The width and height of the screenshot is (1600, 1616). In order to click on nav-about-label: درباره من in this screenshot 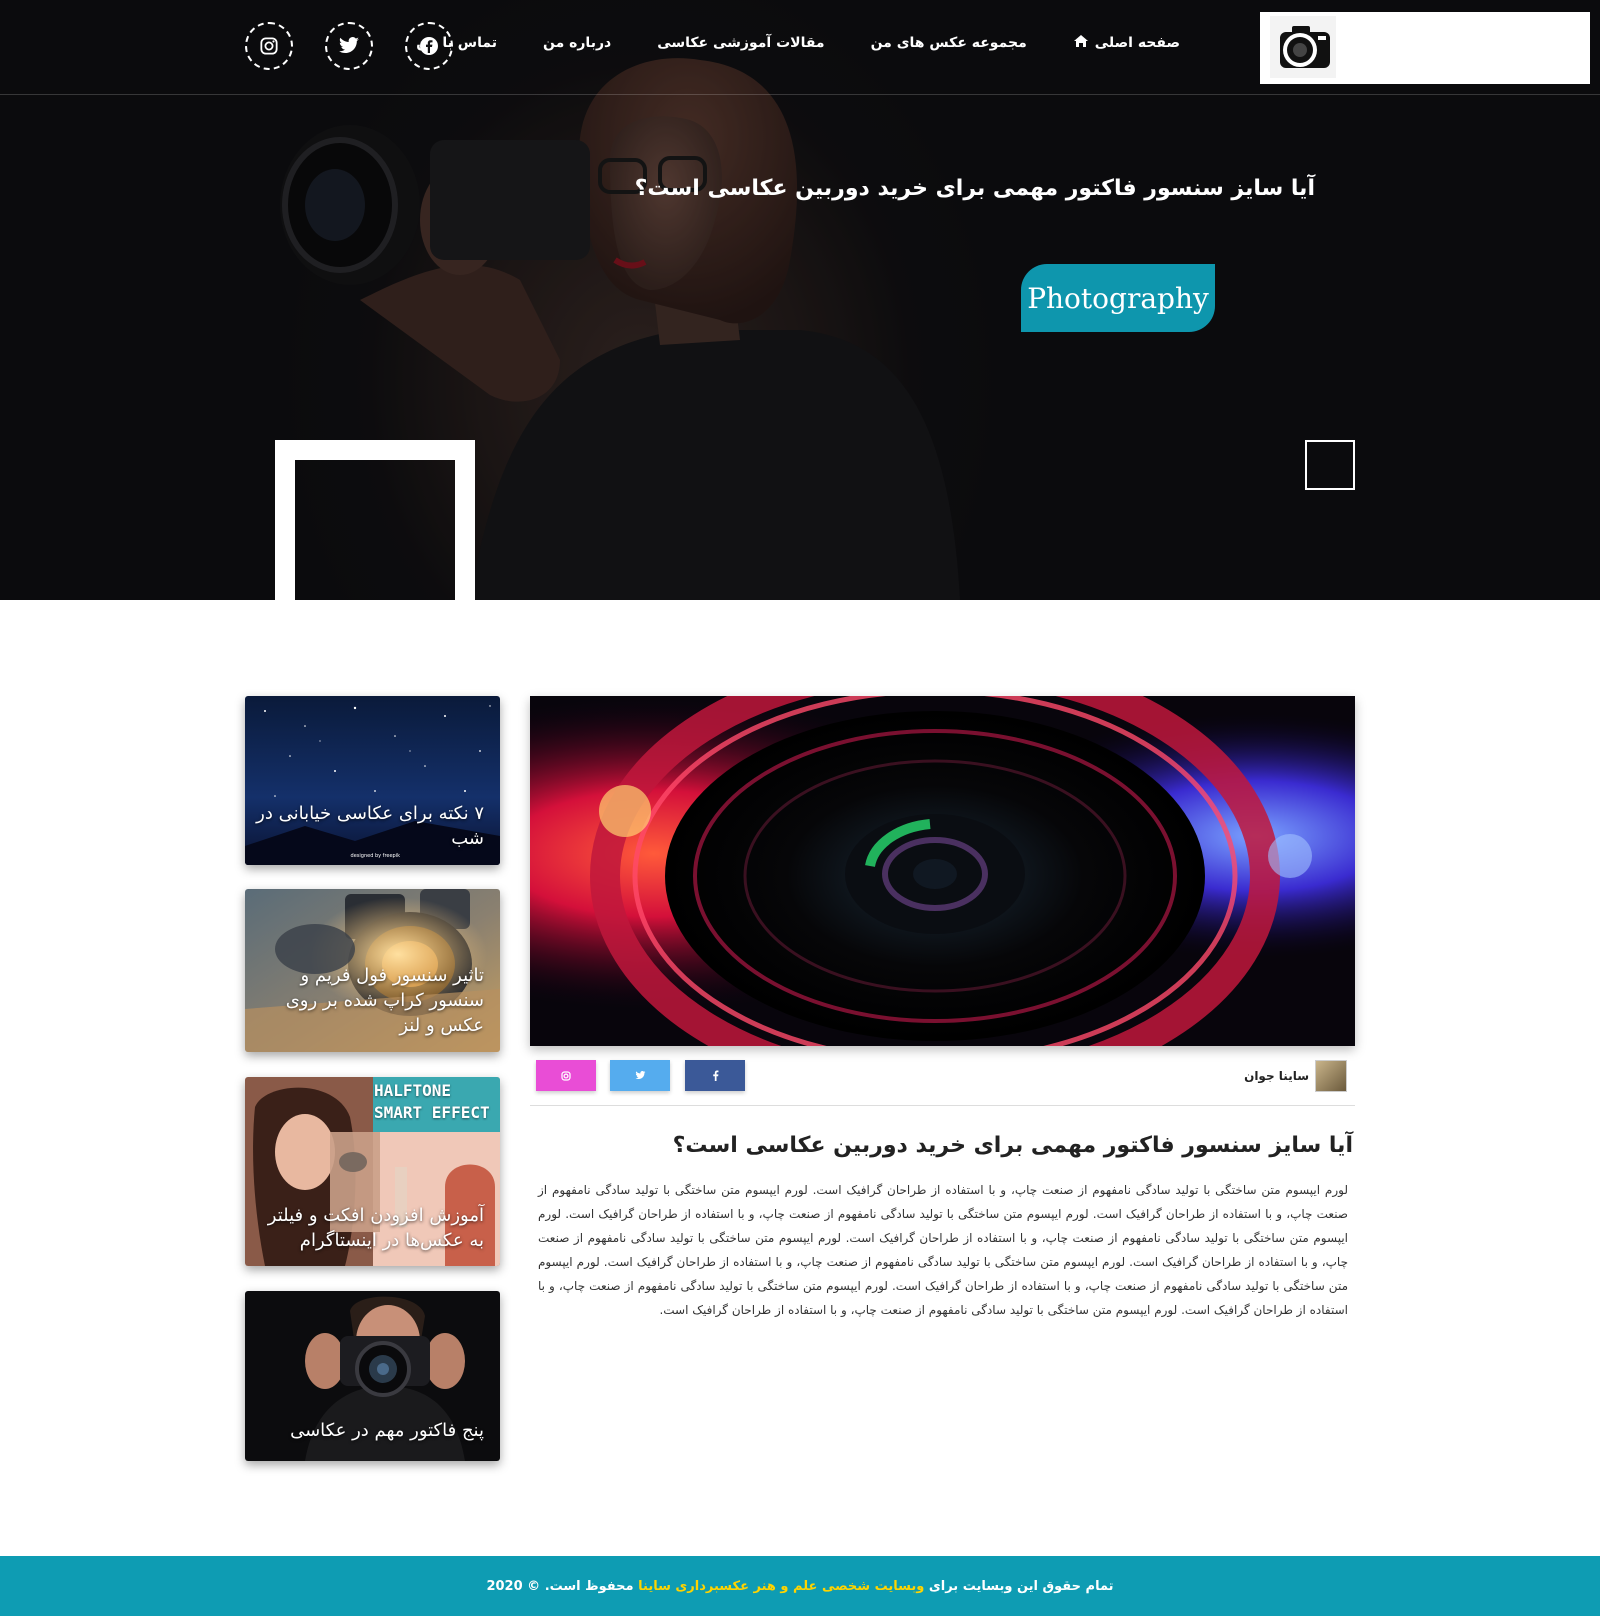, I will do `click(577, 43)`.